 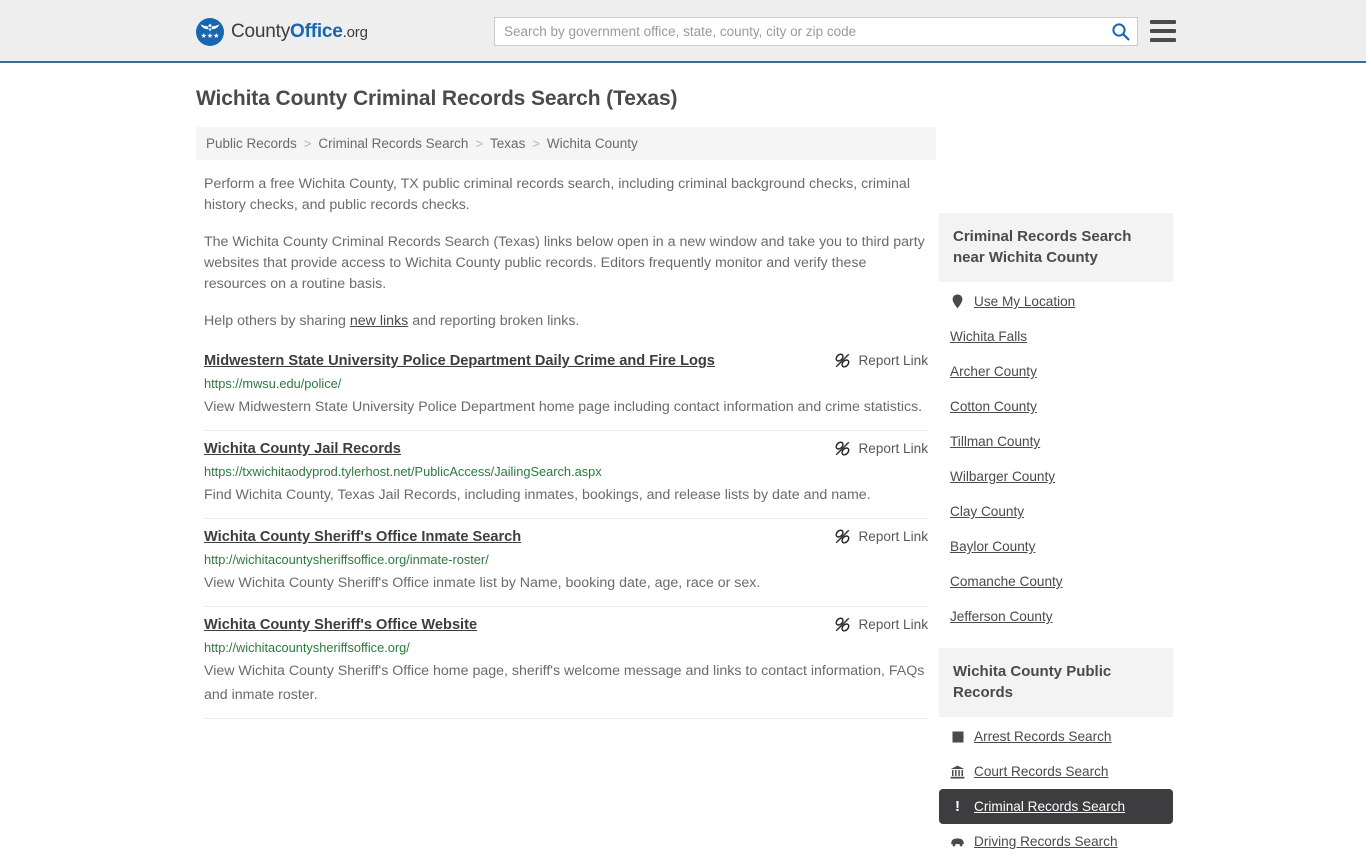 What do you see at coordinates (957, 806) in the screenshot?
I see `exclamation-icon: !` at bounding box center [957, 806].